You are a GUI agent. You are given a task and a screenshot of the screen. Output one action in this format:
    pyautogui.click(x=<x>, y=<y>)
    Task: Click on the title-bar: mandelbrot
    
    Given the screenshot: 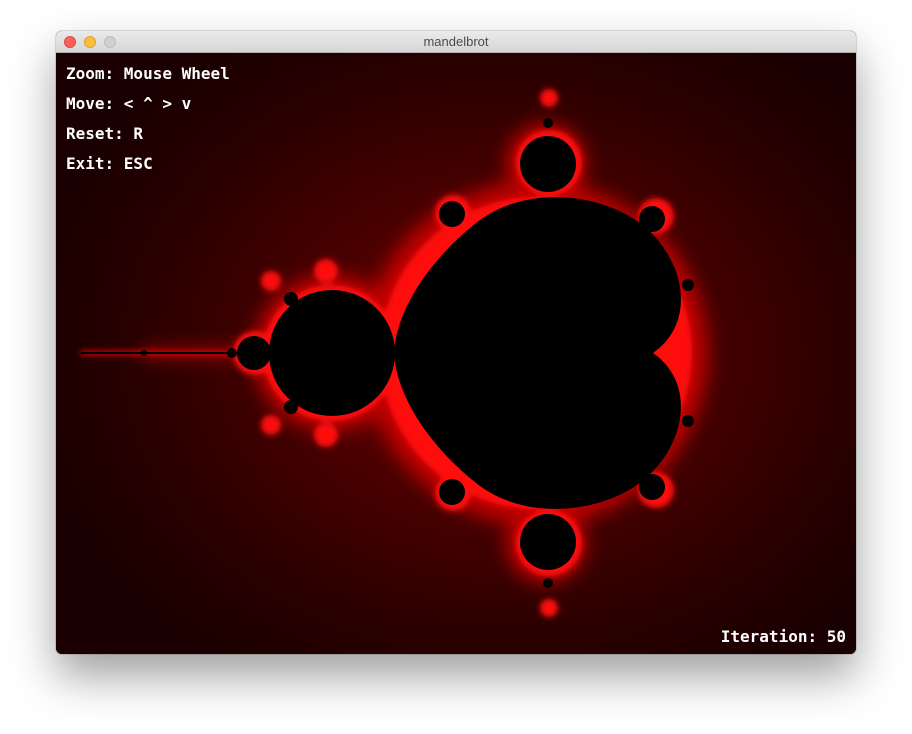 What is the action you would take?
    pyautogui.click(x=456, y=42)
    